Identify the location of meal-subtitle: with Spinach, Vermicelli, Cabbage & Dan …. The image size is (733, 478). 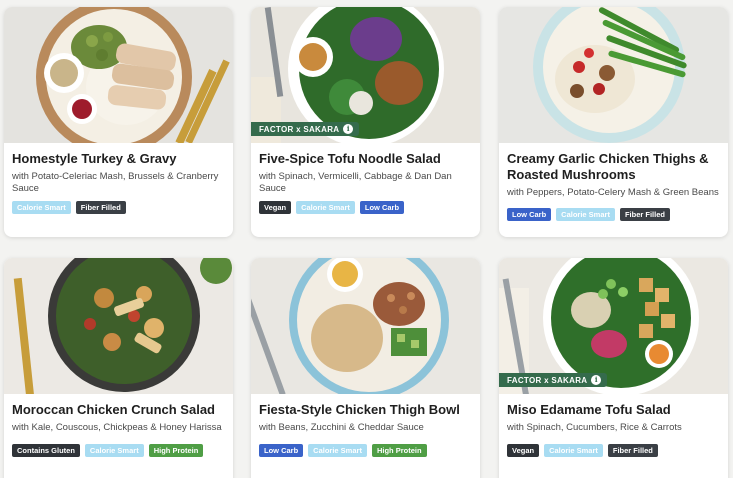
(355, 182).